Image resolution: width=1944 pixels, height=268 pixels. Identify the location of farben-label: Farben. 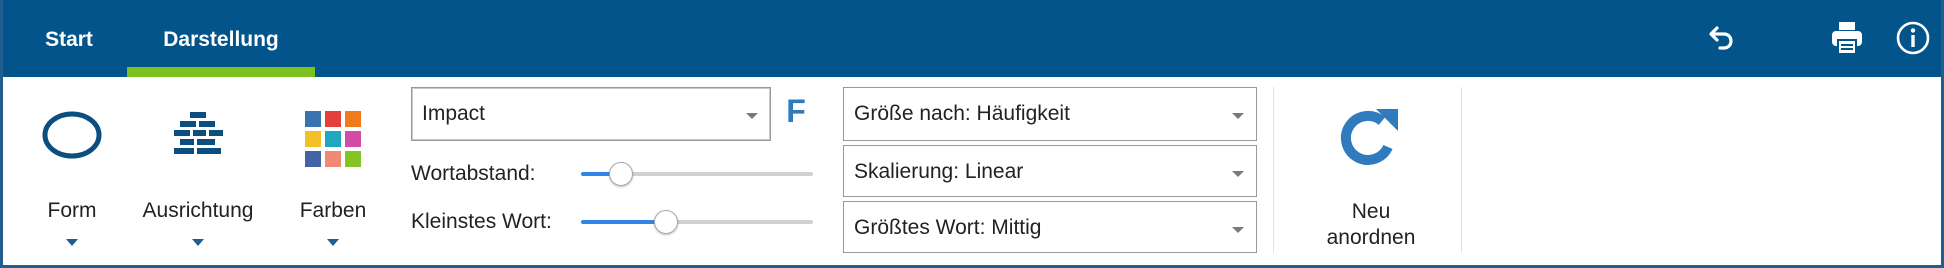
(333, 210).